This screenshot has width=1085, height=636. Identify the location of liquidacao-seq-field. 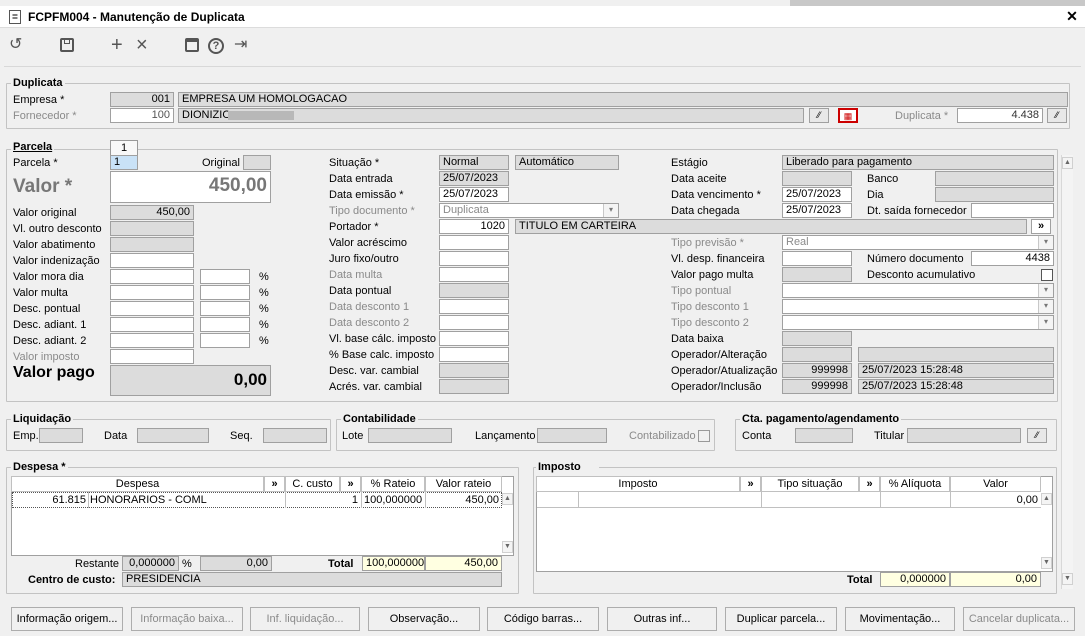
(295, 435).